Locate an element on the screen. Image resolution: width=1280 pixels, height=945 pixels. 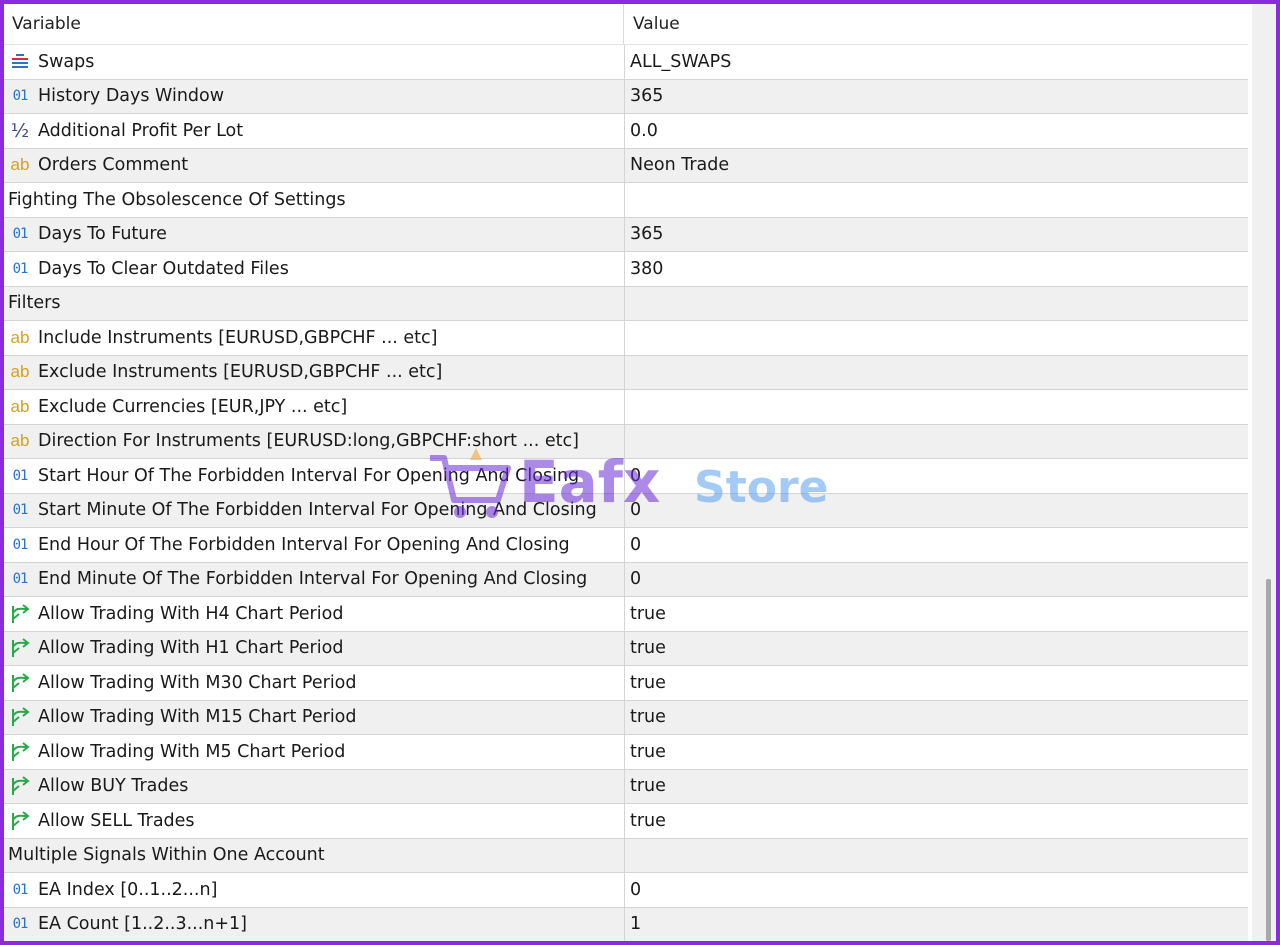
value-cell: 1 is located at coordinates (936, 924).